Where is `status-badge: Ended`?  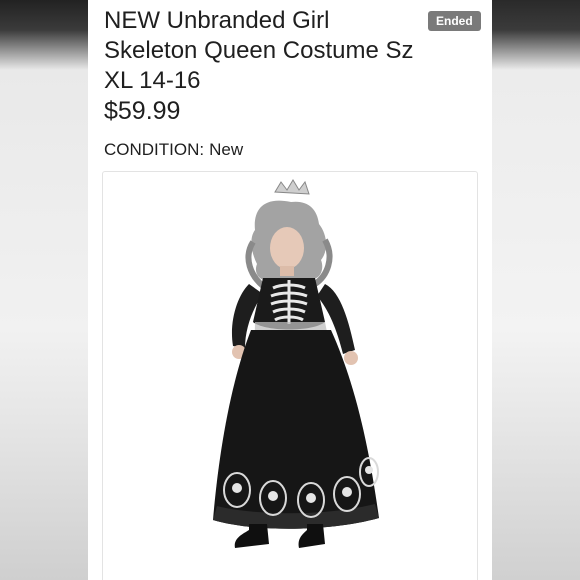
status-badge: Ended is located at coordinates (454, 21).